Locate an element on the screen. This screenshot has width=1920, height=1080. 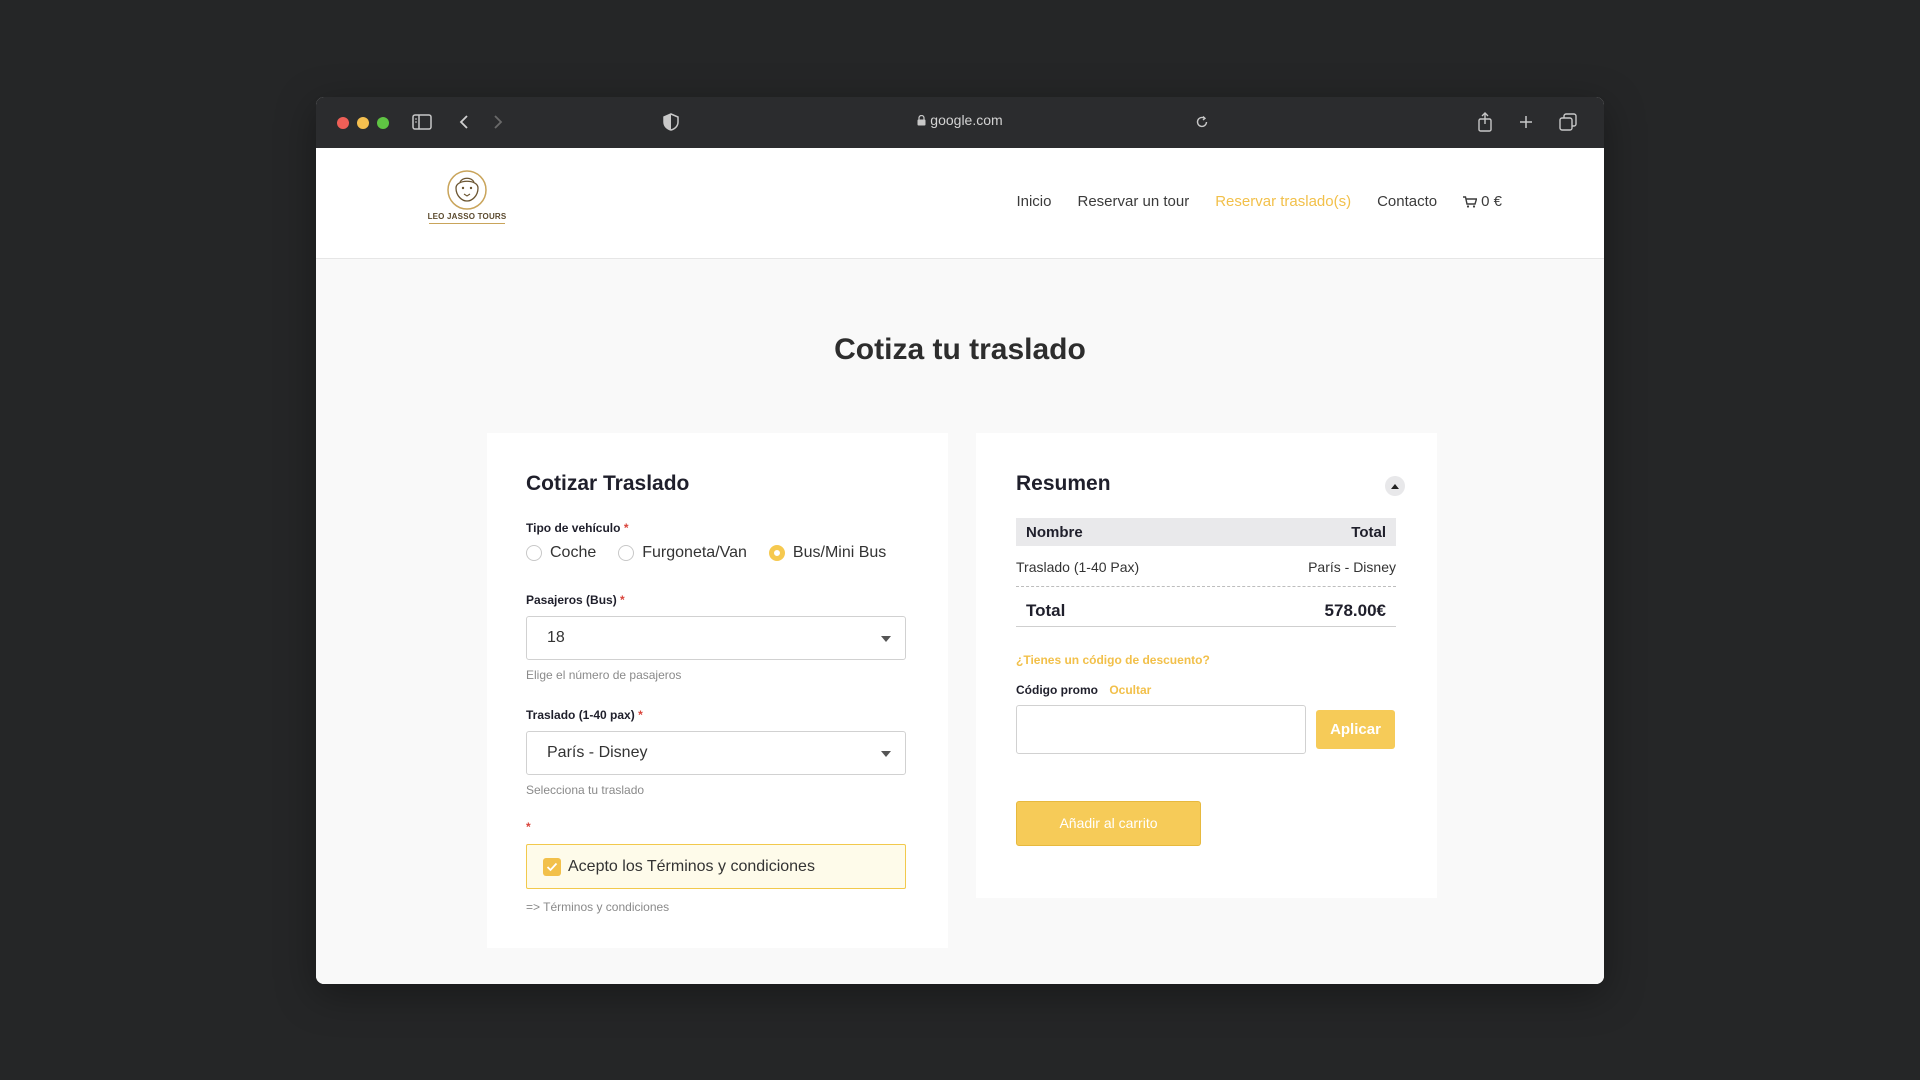
vehicle-type-radio-group: Coche Furgoneta/Van Bus/Mini Bus is located at coordinates (717, 553).